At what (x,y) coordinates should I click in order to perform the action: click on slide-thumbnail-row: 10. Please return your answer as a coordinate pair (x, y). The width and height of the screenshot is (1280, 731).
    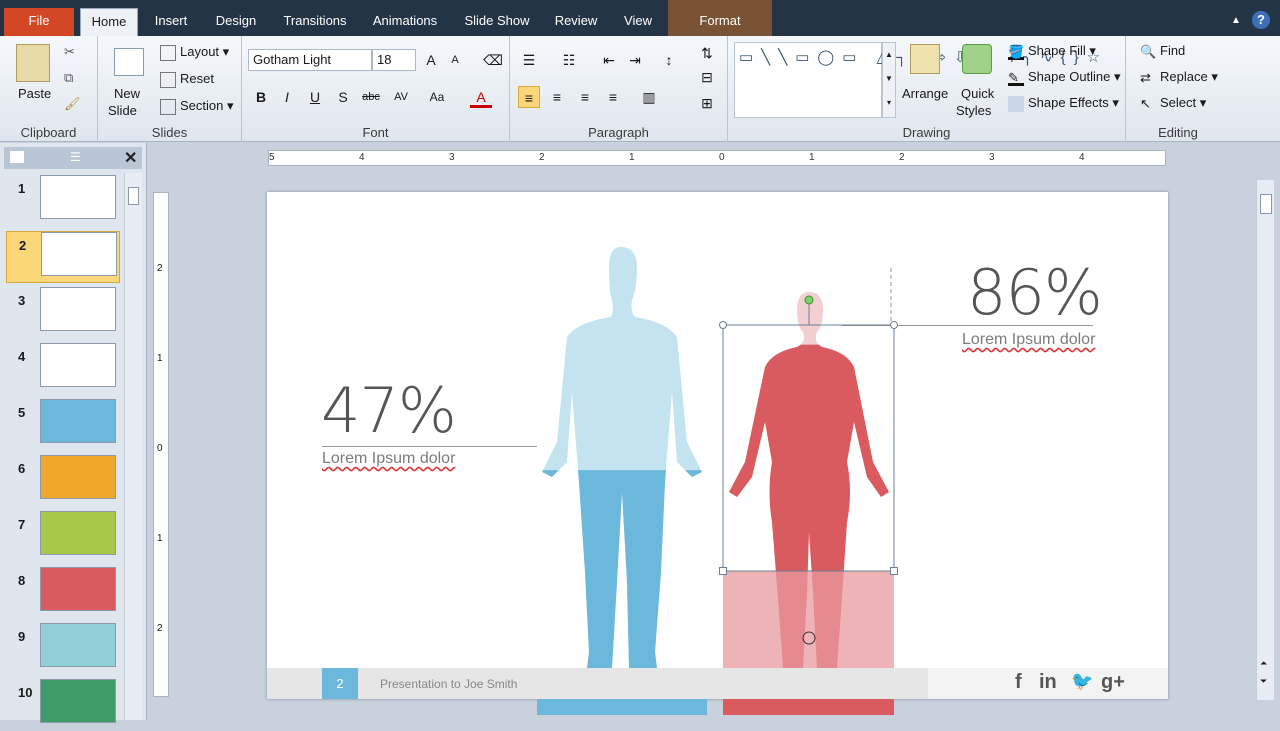
    Looking at the image, I should click on (62, 705).